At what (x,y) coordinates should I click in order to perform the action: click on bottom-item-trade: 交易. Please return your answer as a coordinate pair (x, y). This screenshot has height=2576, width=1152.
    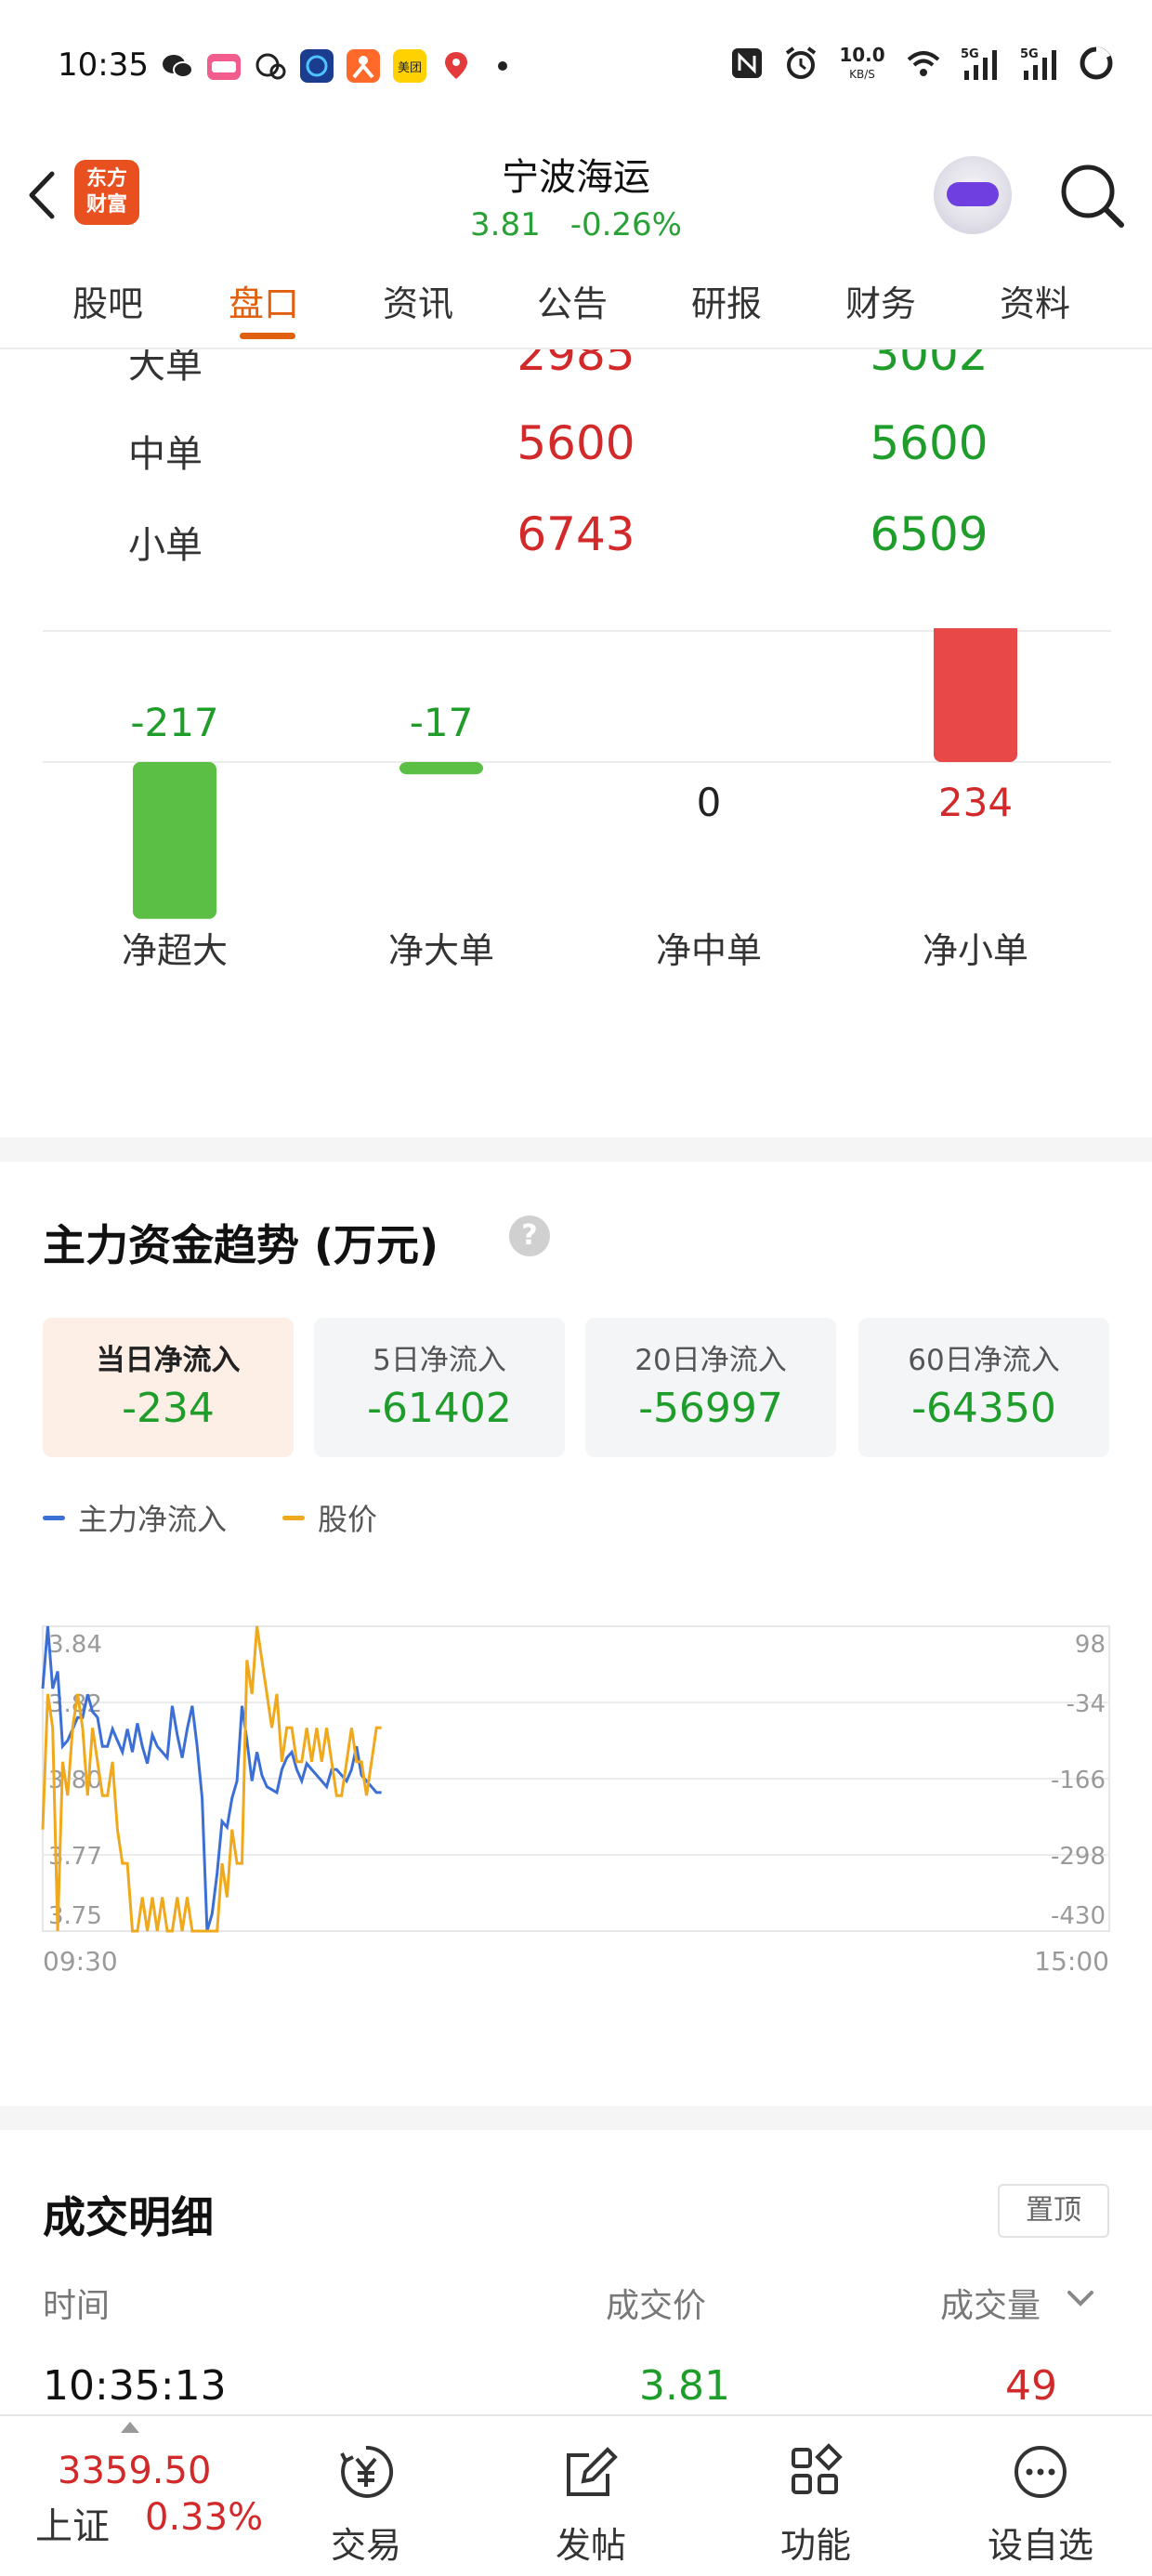
    Looking at the image, I should click on (366, 2498).